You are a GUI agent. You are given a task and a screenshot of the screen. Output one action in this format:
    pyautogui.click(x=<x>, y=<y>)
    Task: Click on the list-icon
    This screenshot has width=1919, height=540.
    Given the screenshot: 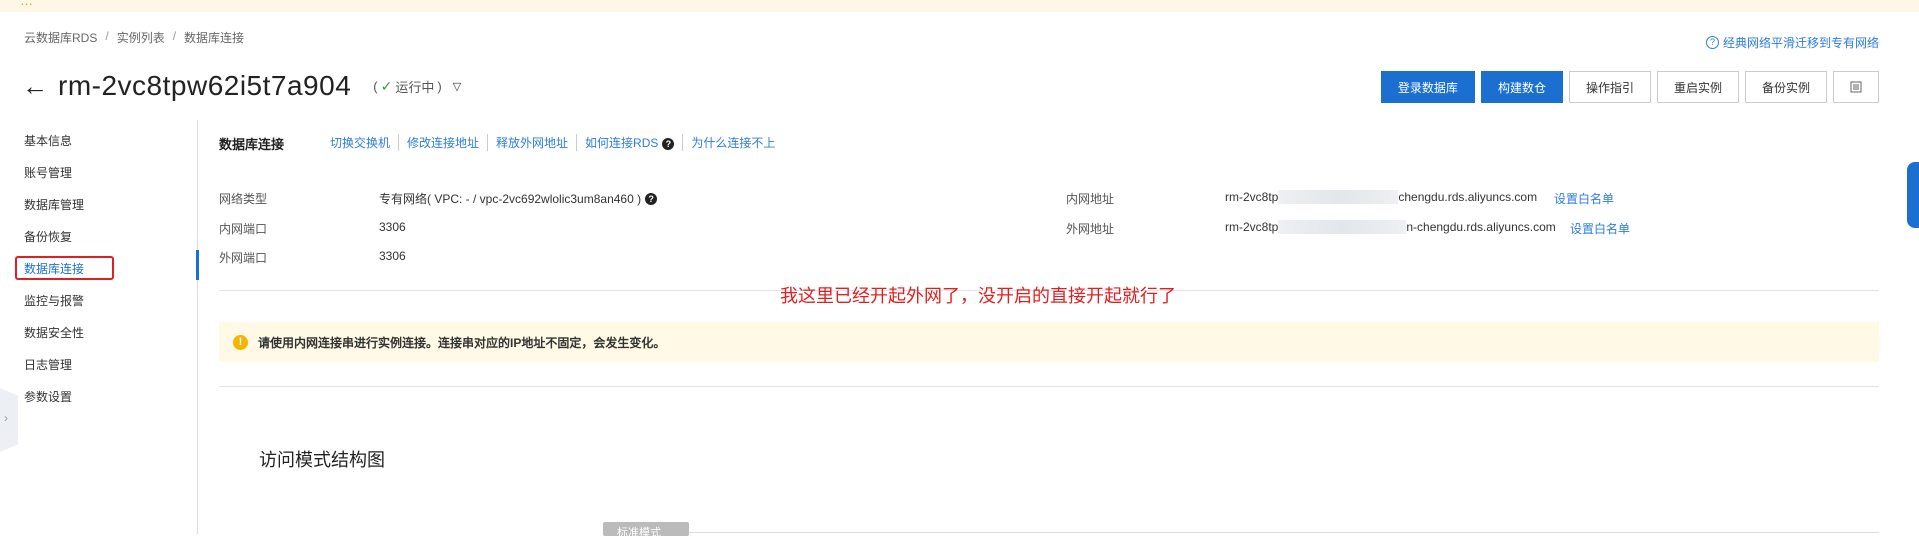 What is the action you would take?
    pyautogui.click(x=1856, y=87)
    